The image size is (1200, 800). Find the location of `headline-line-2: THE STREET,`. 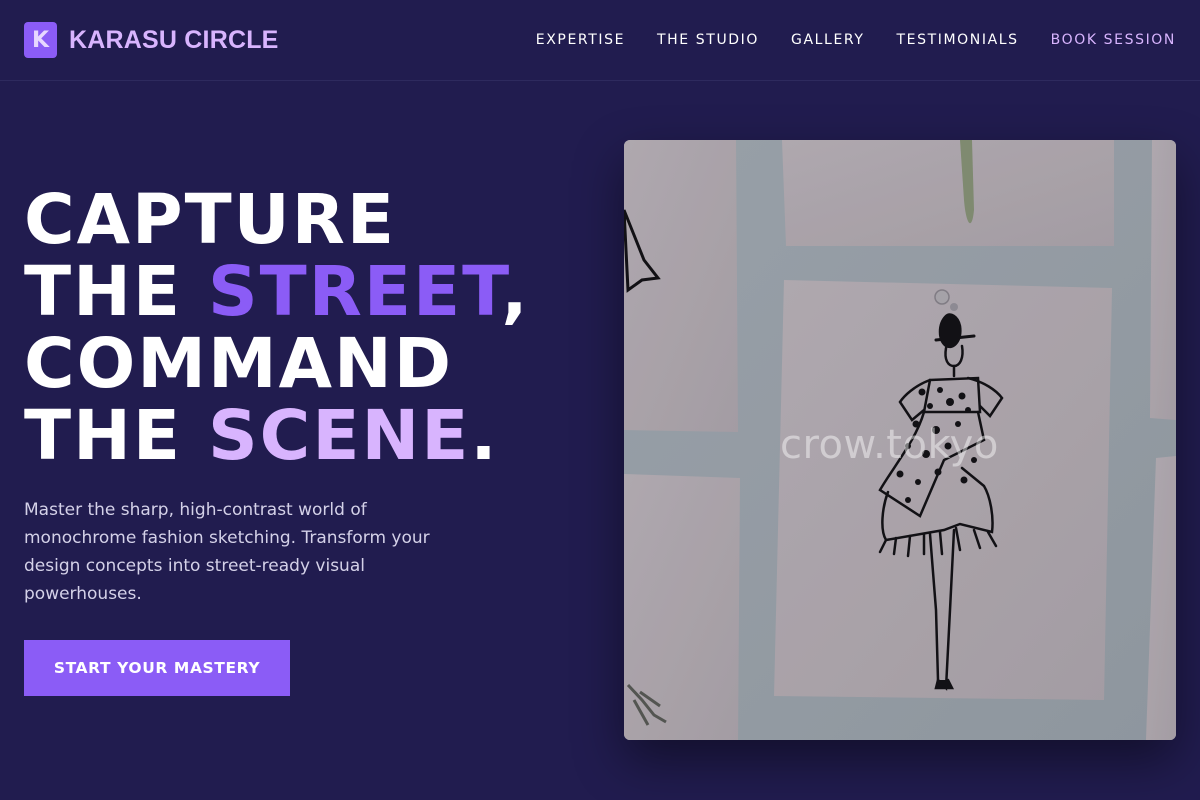

headline-line-2: THE STREET, is located at coordinates (304, 292).